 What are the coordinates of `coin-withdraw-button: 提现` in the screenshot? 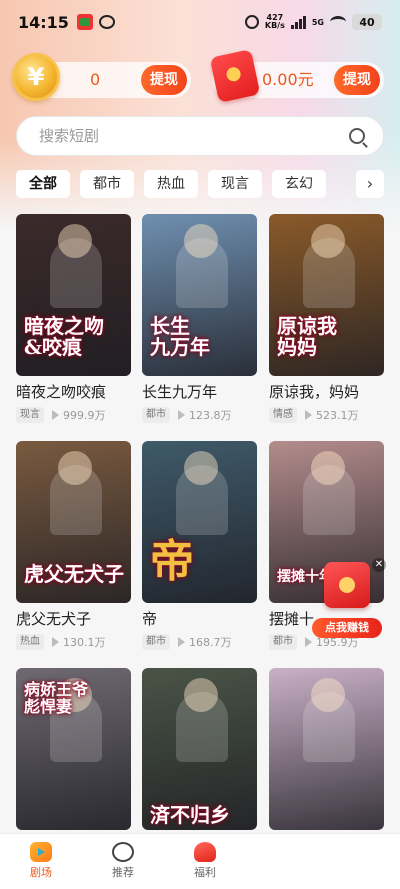 It's located at (164, 80).